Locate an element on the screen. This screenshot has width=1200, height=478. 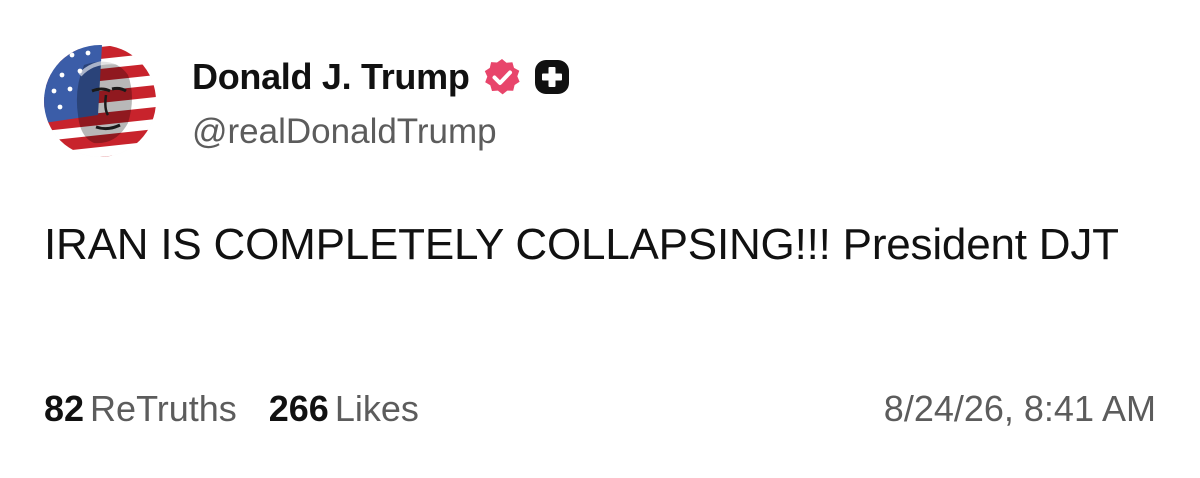
verified-badge-icon is located at coordinates (502, 77).